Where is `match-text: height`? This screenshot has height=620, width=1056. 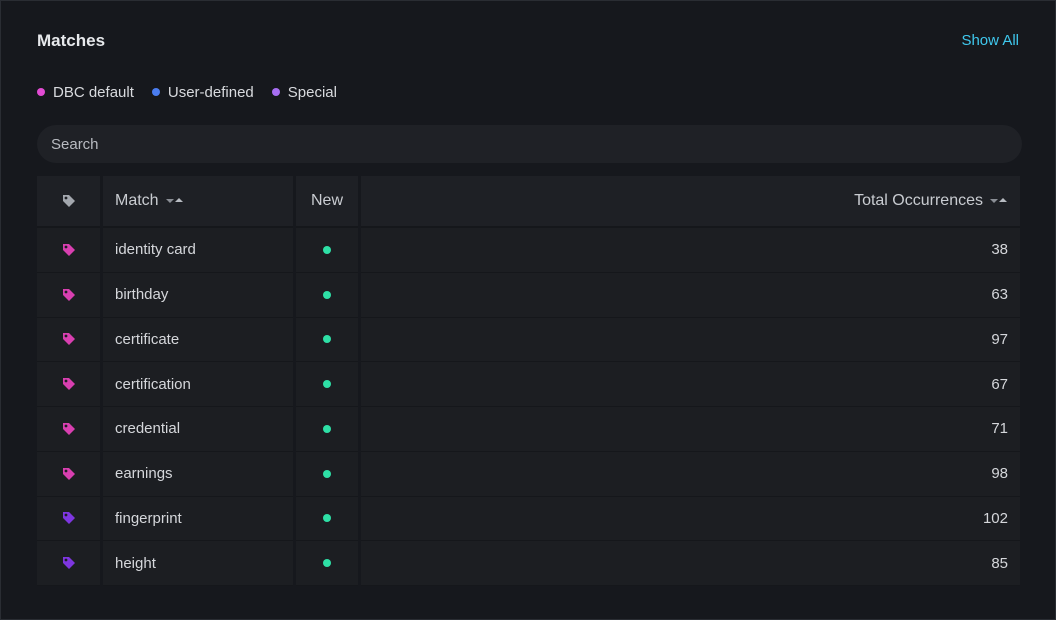 match-text: height is located at coordinates (135, 563).